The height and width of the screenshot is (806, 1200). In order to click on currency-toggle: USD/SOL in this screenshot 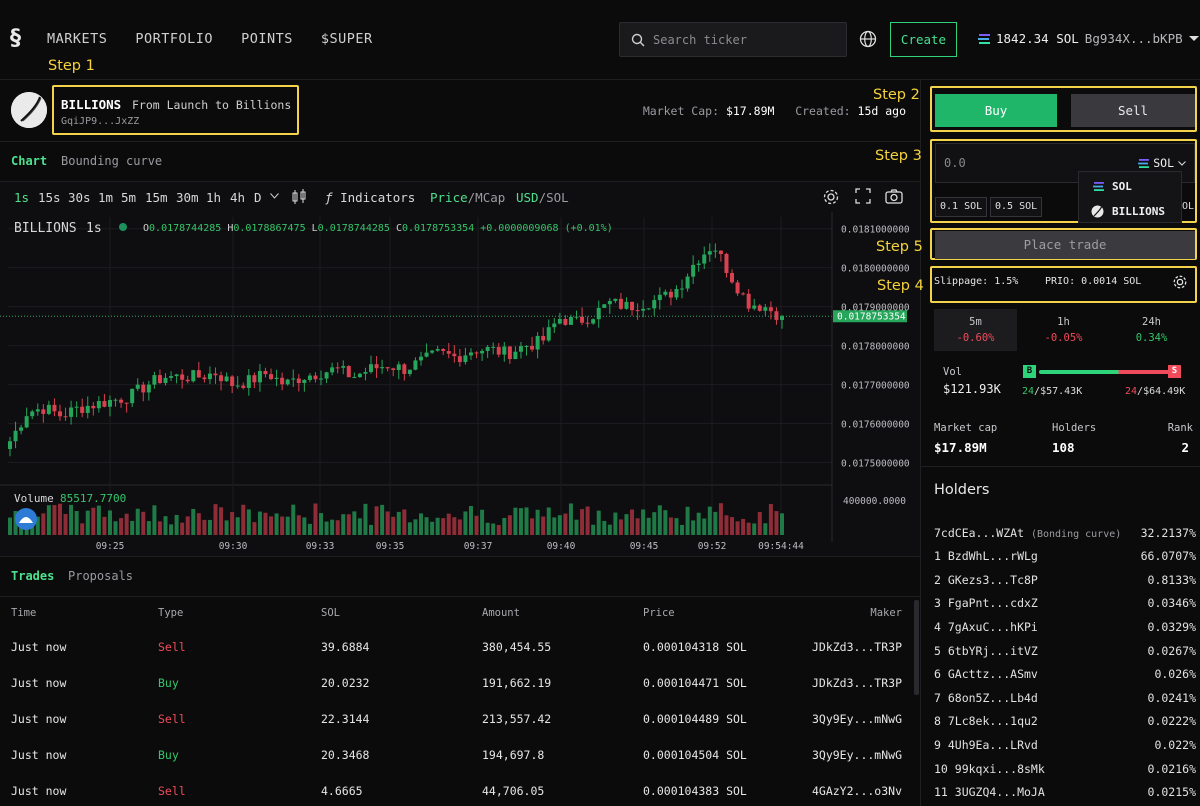, I will do `click(542, 197)`.